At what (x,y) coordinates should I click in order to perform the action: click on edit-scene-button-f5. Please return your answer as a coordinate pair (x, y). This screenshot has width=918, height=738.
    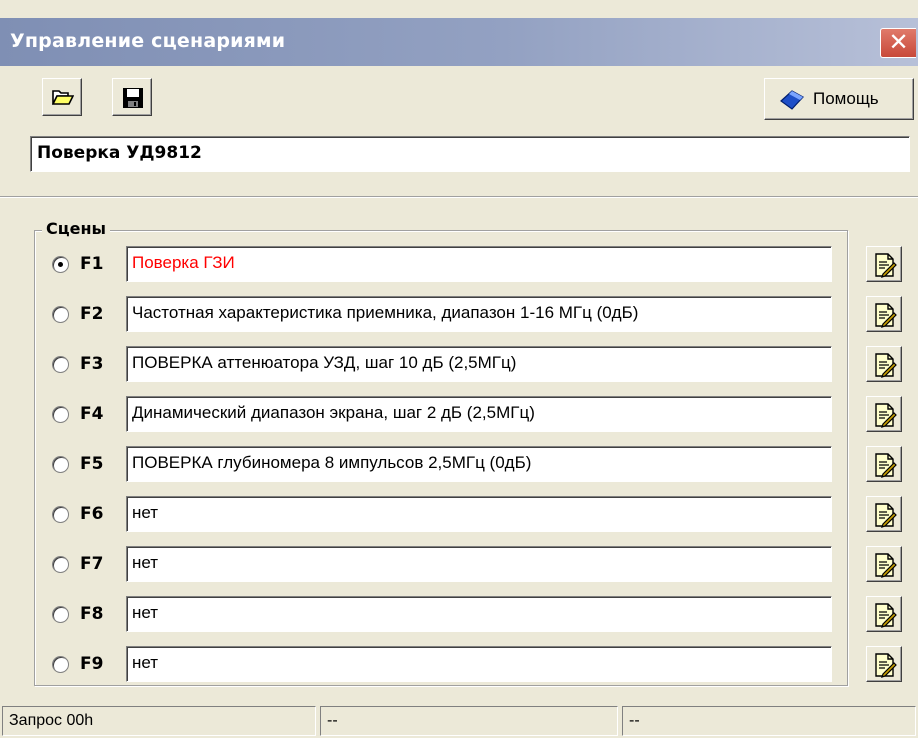
    Looking at the image, I should click on (884, 464).